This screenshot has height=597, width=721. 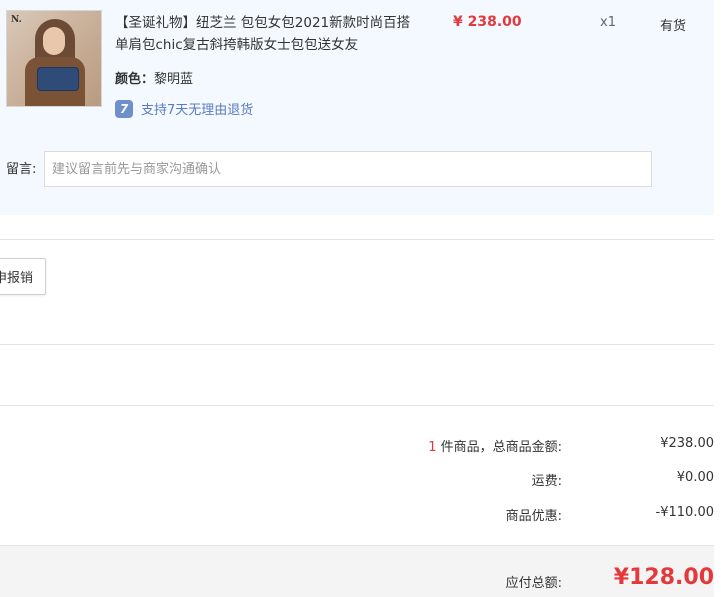 I want to click on goods-label-text: 件商品，总商品金额:, so click(x=499, y=447).